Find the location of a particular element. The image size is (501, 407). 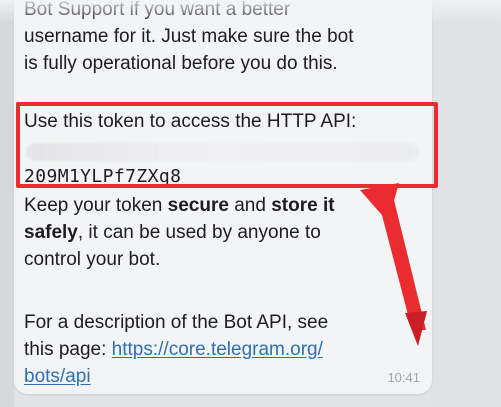

security-line-2: safely, it can be used by anyone to is located at coordinates (223, 232).